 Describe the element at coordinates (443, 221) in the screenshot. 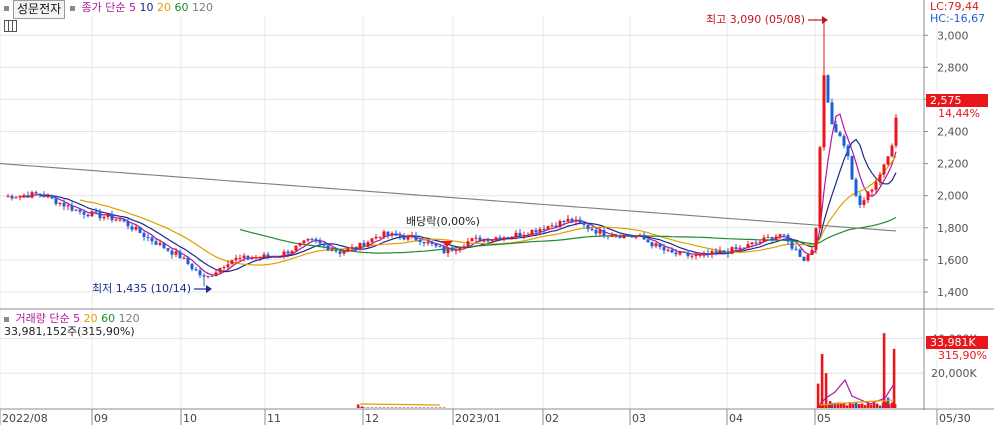

I see `dividend-annotation: 배당락(0,00%)` at that location.